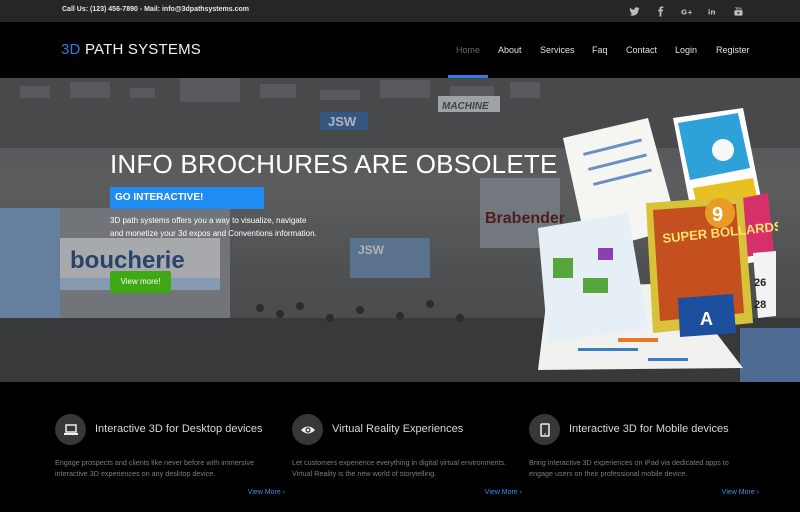 This screenshot has width=800, height=512. I want to click on feature-vr-title: Virtual Reality Experiences, so click(398, 429).